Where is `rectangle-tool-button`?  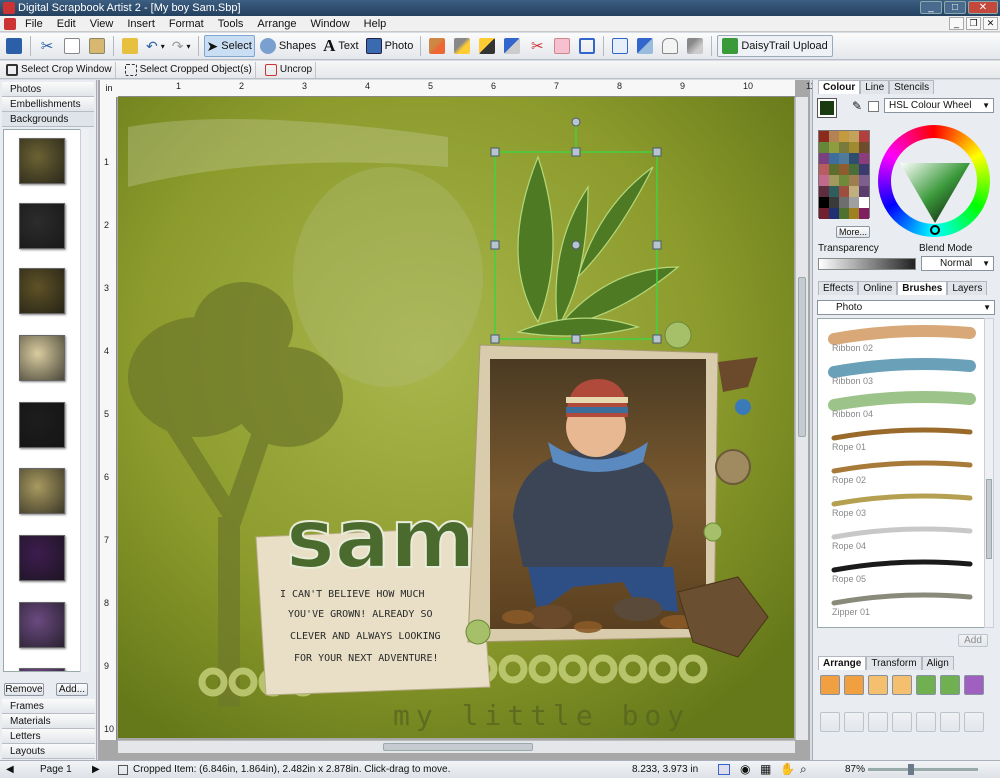
rectangle-tool-button is located at coordinates (620, 46).